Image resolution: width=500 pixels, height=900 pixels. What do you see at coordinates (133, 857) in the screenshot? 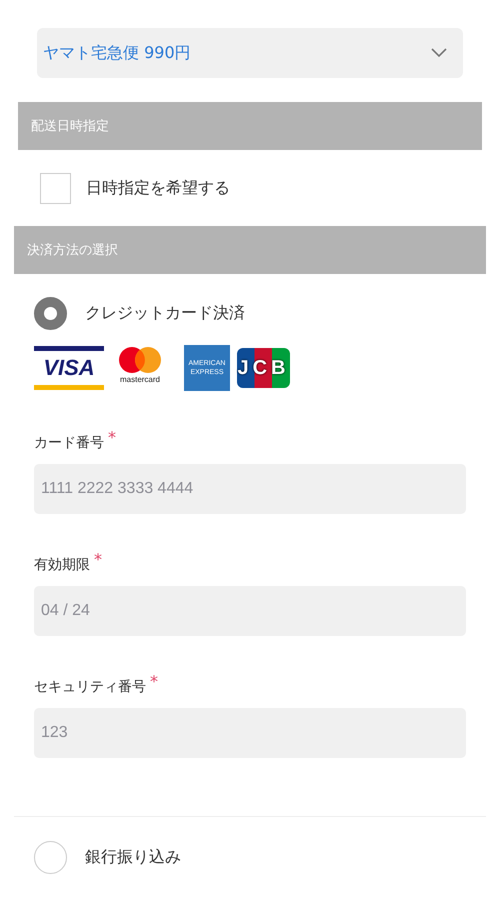
I see `payment-method-label: 銀行振り込み` at bounding box center [133, 857].